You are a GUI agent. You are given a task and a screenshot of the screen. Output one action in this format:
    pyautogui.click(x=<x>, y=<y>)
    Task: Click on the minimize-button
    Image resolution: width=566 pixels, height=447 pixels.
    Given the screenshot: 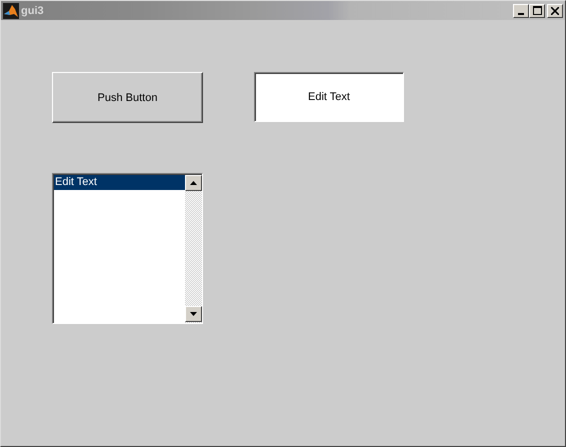 What is the action you would take?
    pyautogui.click(x=521, y=11)
    